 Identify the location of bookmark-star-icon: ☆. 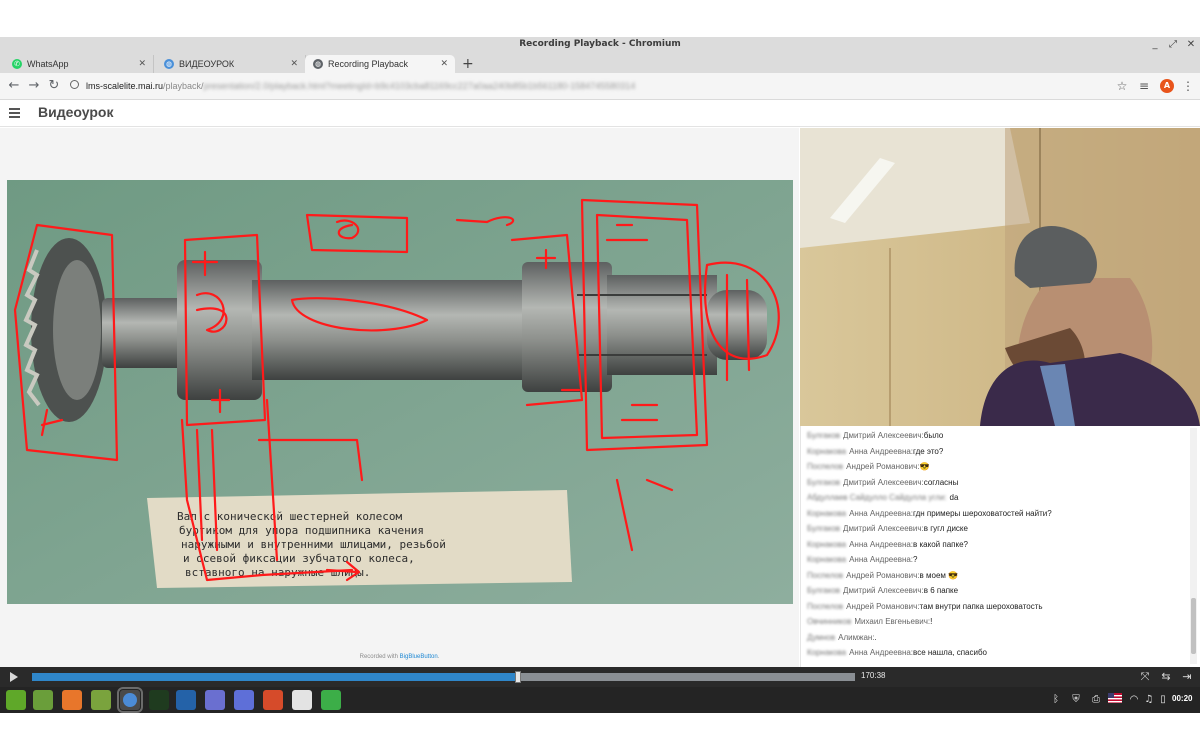
(1122, 86).